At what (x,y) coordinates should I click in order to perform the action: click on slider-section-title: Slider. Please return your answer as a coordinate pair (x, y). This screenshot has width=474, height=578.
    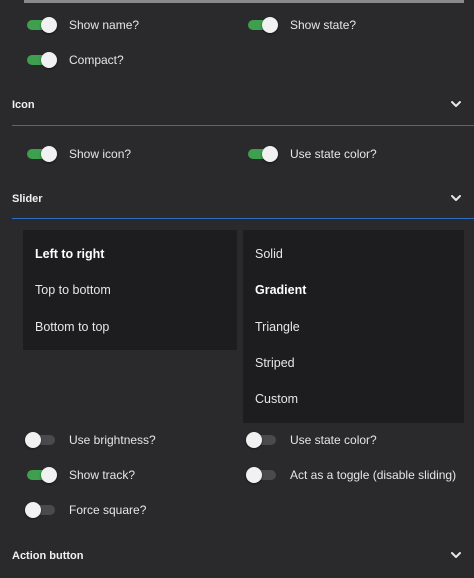
    Looking at the image, I should click on (27, 199).